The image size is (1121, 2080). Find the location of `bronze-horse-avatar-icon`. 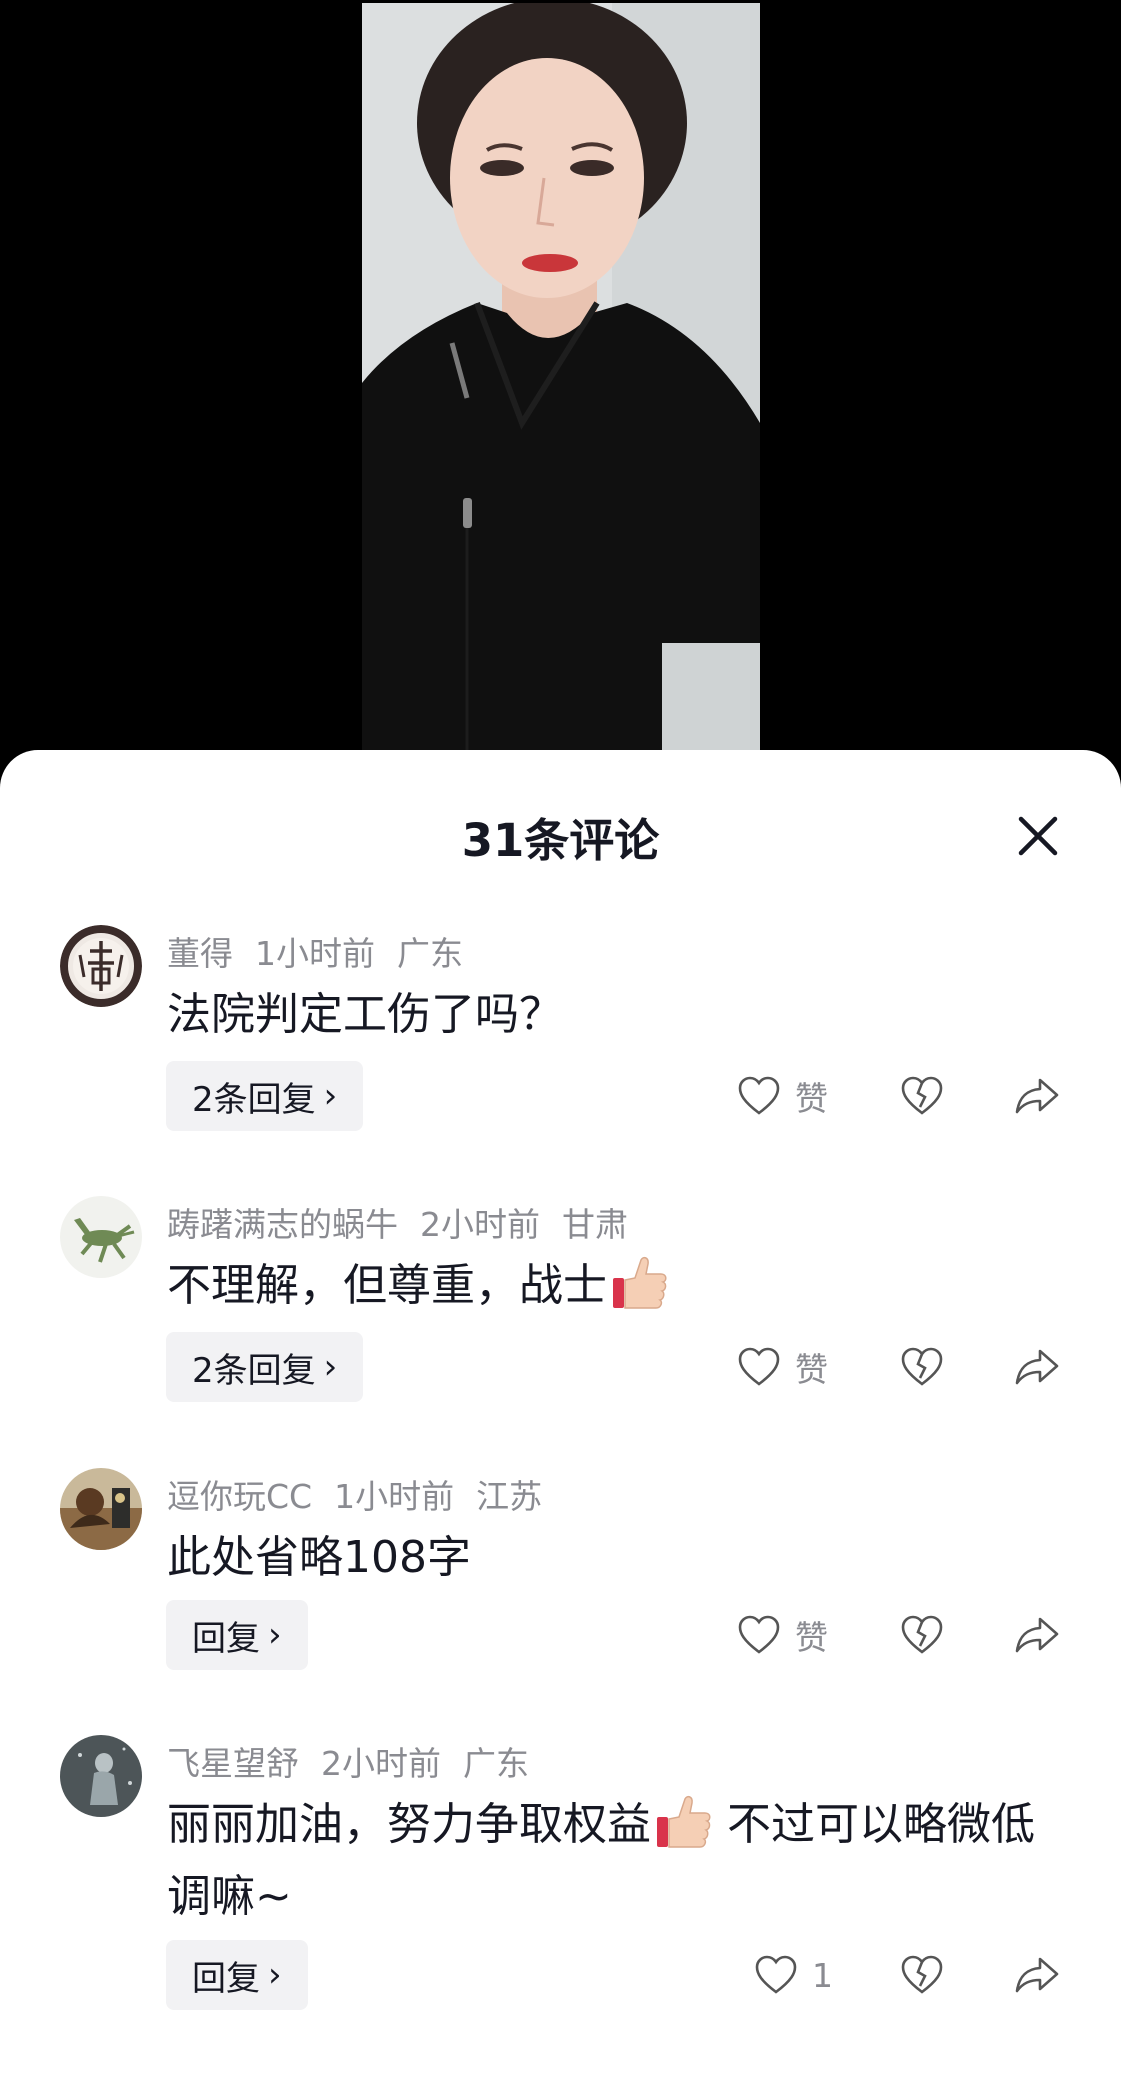

bronze-horse-avatar-icon is located at coordinates (101, 1237).